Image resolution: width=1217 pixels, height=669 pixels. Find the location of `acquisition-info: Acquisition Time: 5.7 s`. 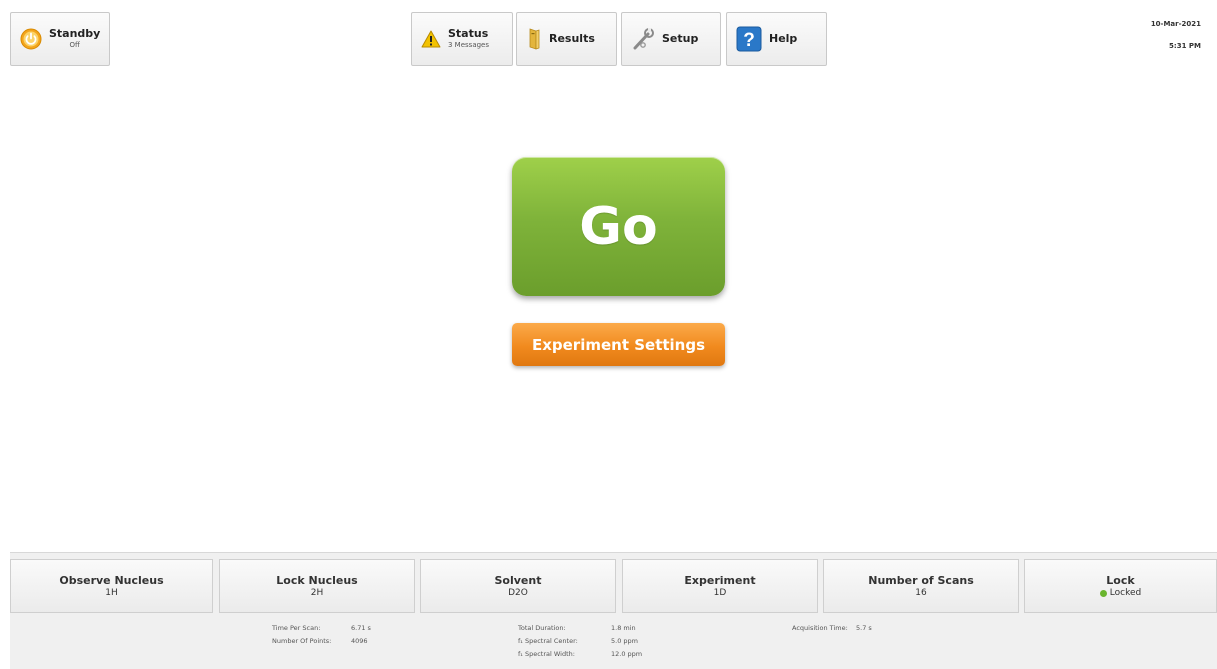

acquisition-info: Acquisition Time: 5.7 s is located at coordinates (832, 627).